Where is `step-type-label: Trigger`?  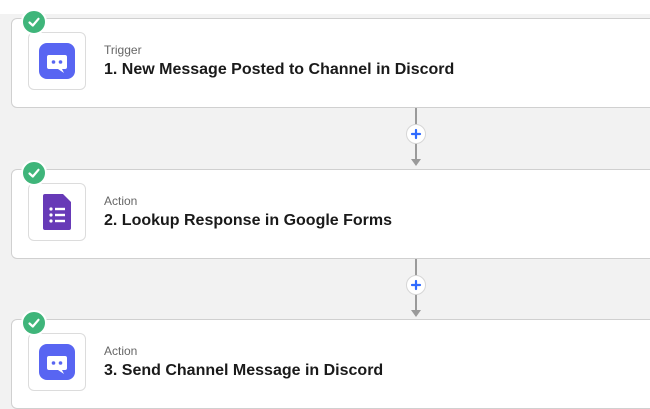
step-type-label: Trigger is located at coordinates (123, 50).